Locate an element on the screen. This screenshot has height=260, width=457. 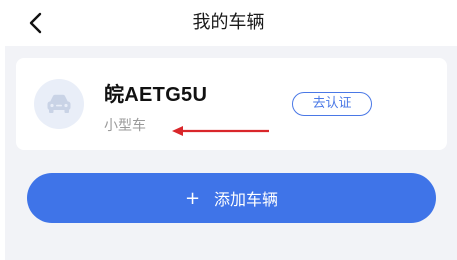
vehicle-avatar is located at coordinates (59, 104).